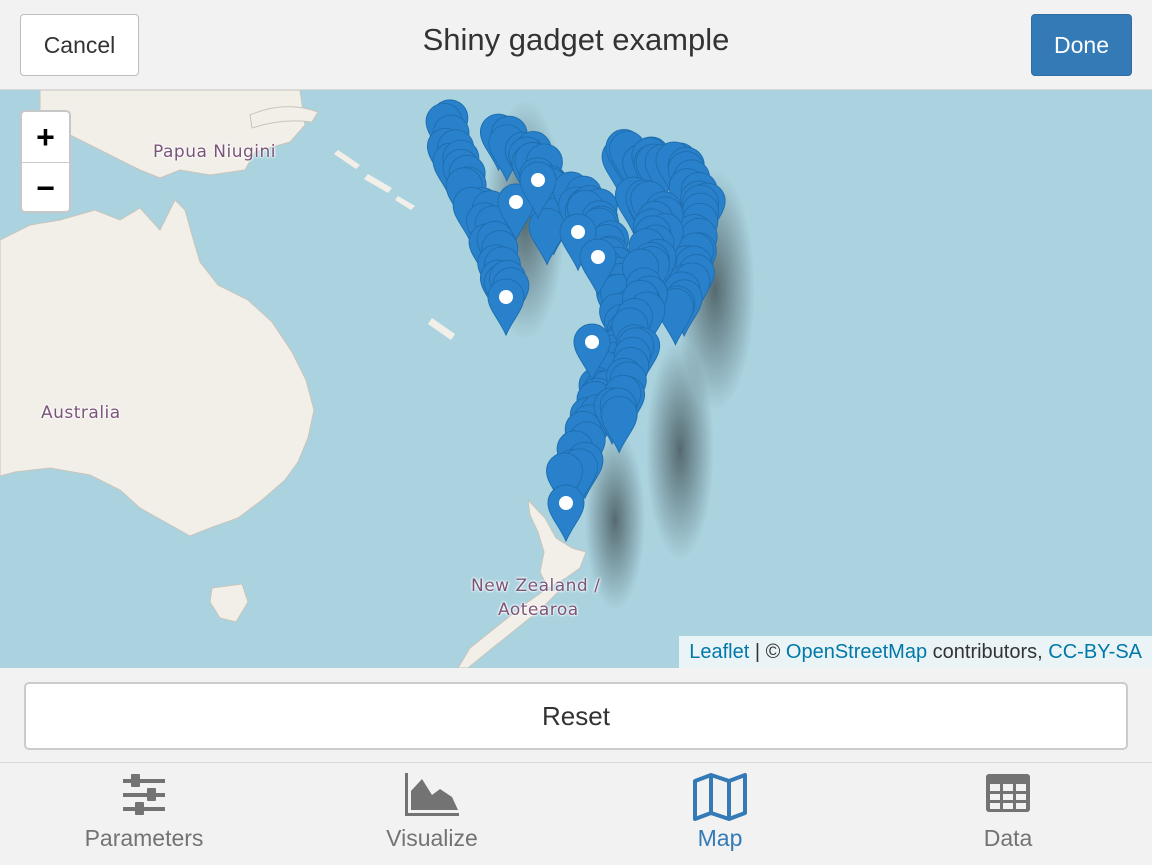 The image size is (1152, 865). Describe the element at coordinates (157, 368) in the screenshot. I see `landmass-australia` at that location.